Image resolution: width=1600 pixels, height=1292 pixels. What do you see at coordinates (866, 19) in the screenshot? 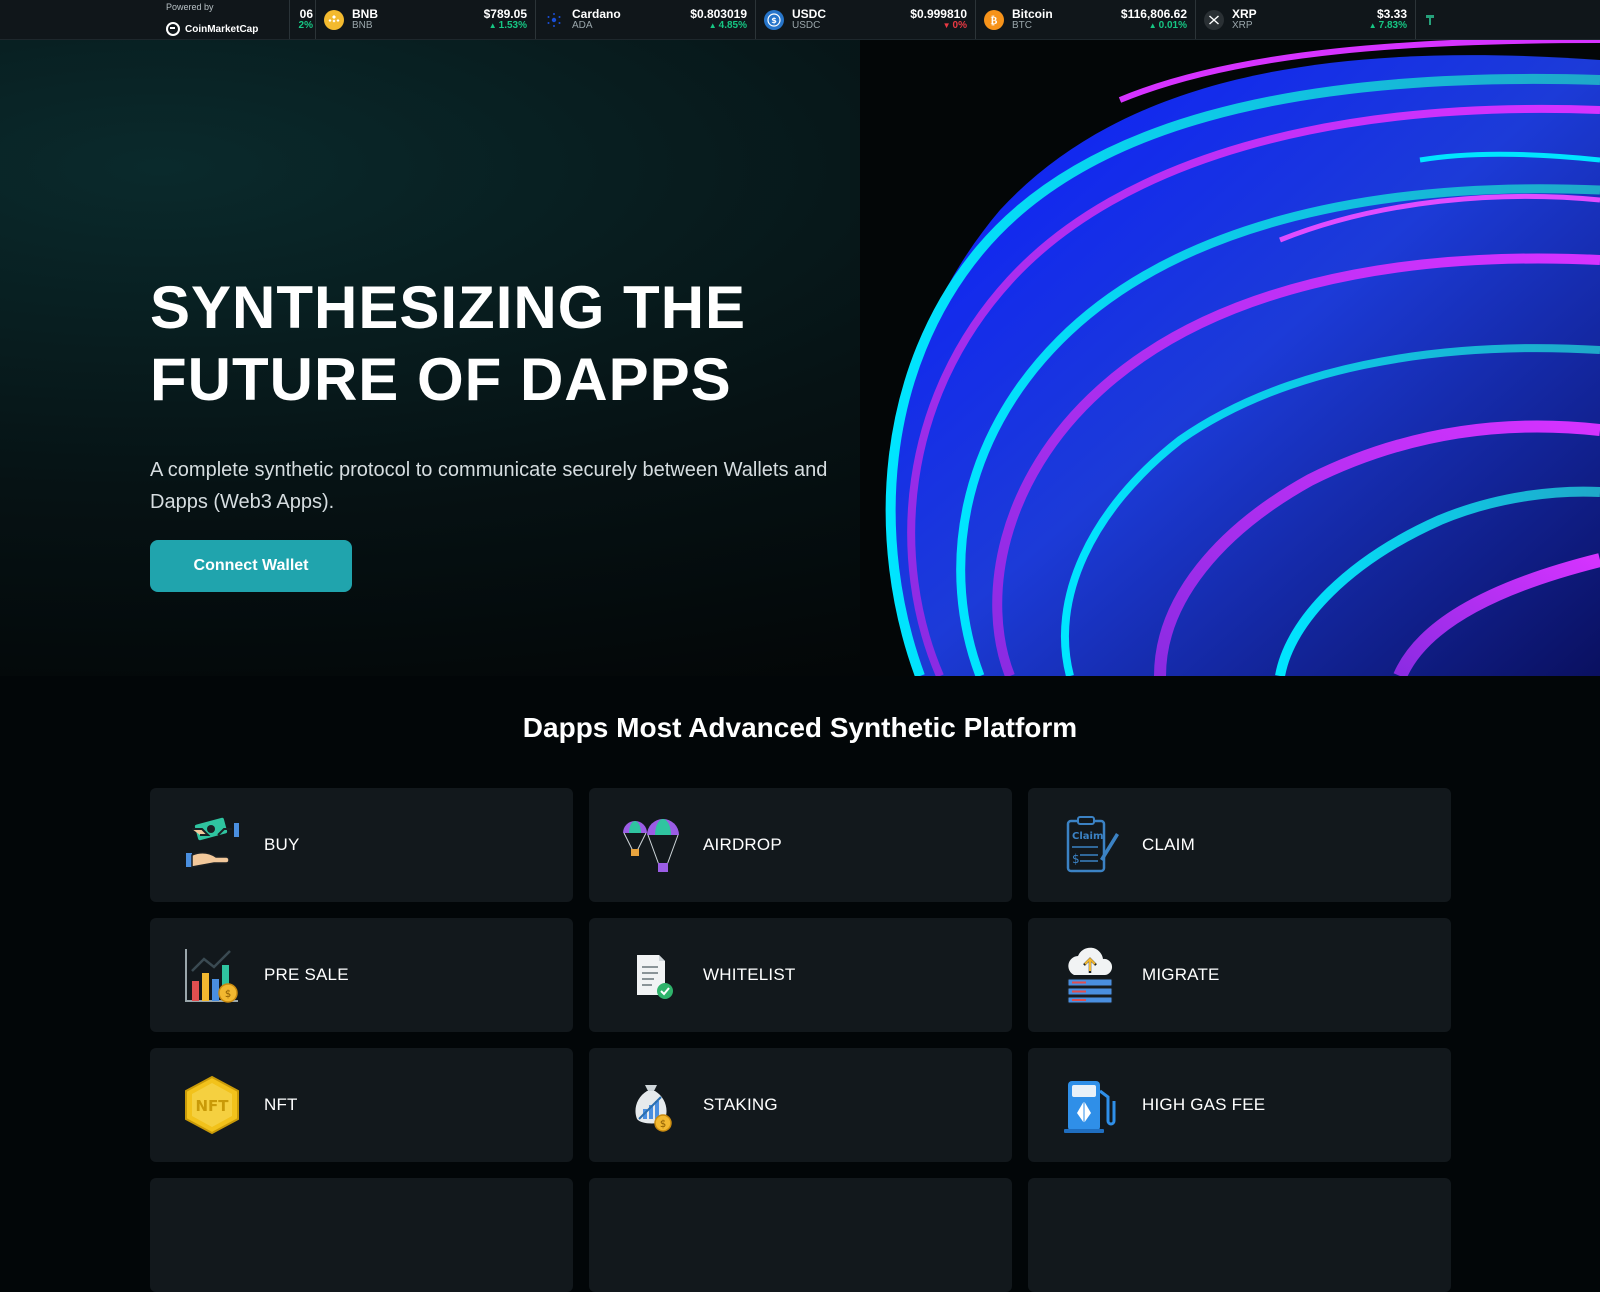
I see `ticker-item-usdc: $ USDC USDC $0.999810 0%` at bounding box center [866, 19].